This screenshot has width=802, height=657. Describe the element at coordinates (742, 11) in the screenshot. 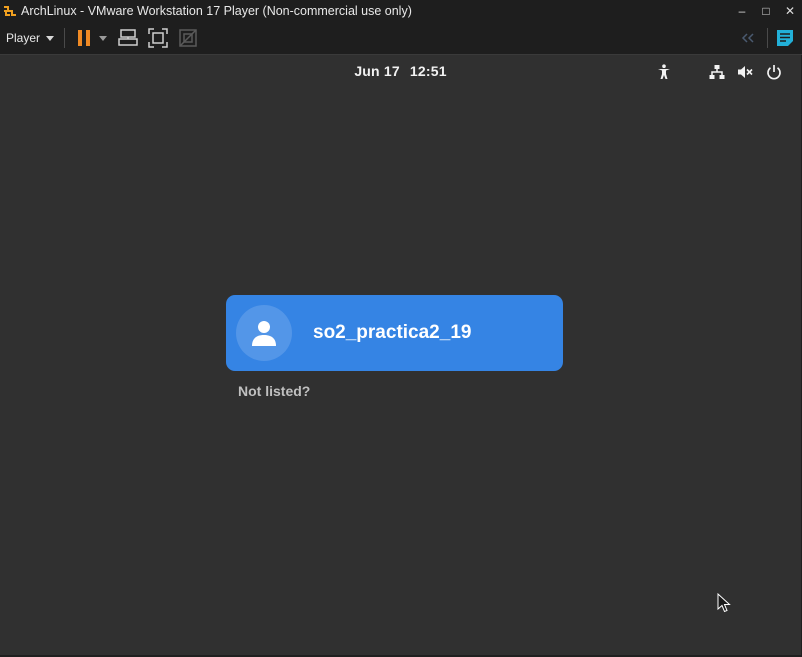

I see `minimize-button: –` at that location.